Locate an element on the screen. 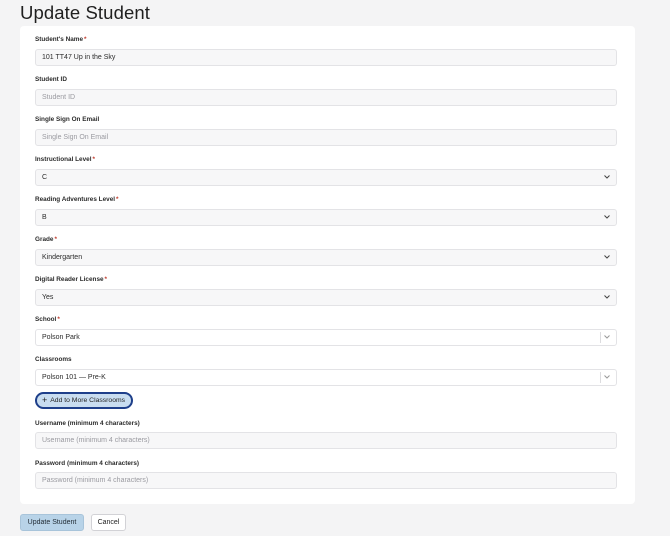 The height and width of the screenshot is (536, 670). classrooms-combobox: Polson 101 — Pre-K is located at coordinates (326, 377).